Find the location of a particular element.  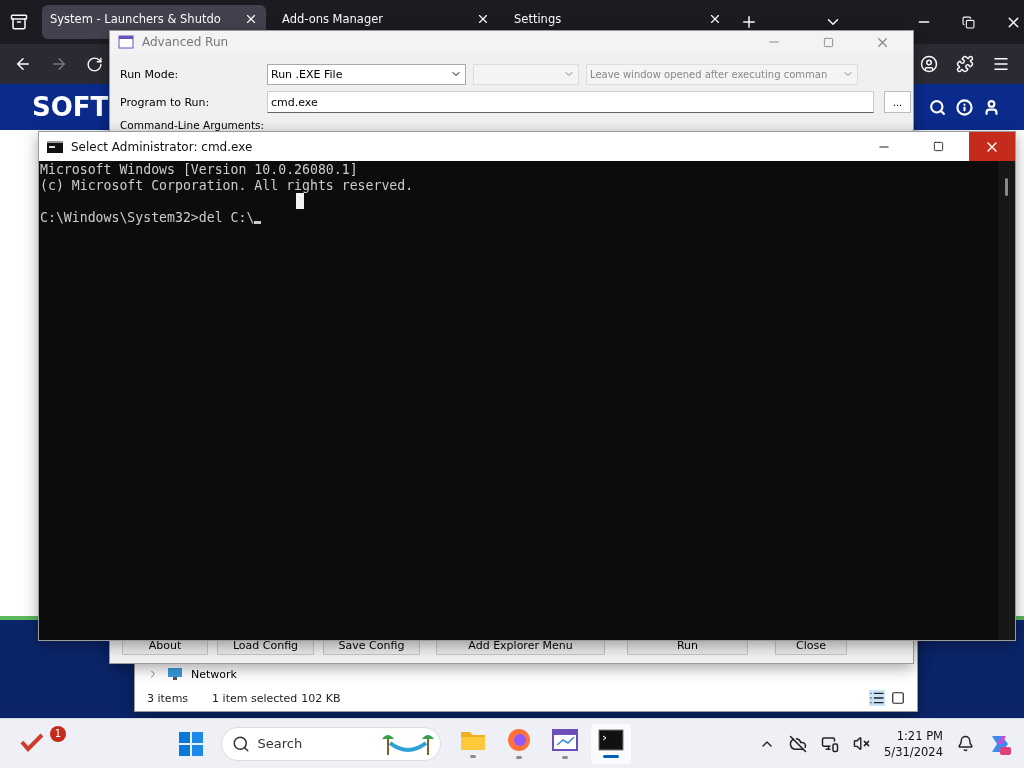

site-logo: SOFT is located at coordinates (70, 107).